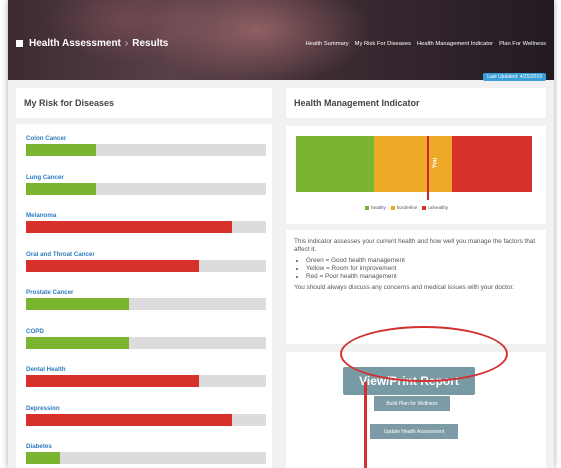 Image resolution: width=561 pixels, height=468 pixels. What do you see at coordinates (75, 43) in the screenshot?
I see `breadcrumb-section: Health Assessment` at bounding box center [75, 43].